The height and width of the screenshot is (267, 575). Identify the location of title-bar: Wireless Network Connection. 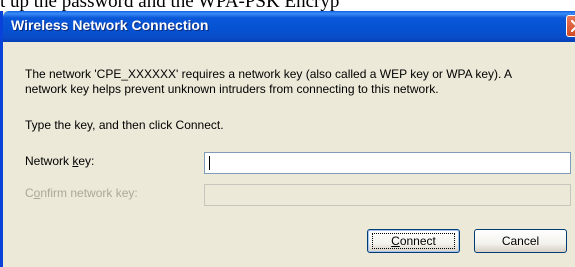
(289, 26).